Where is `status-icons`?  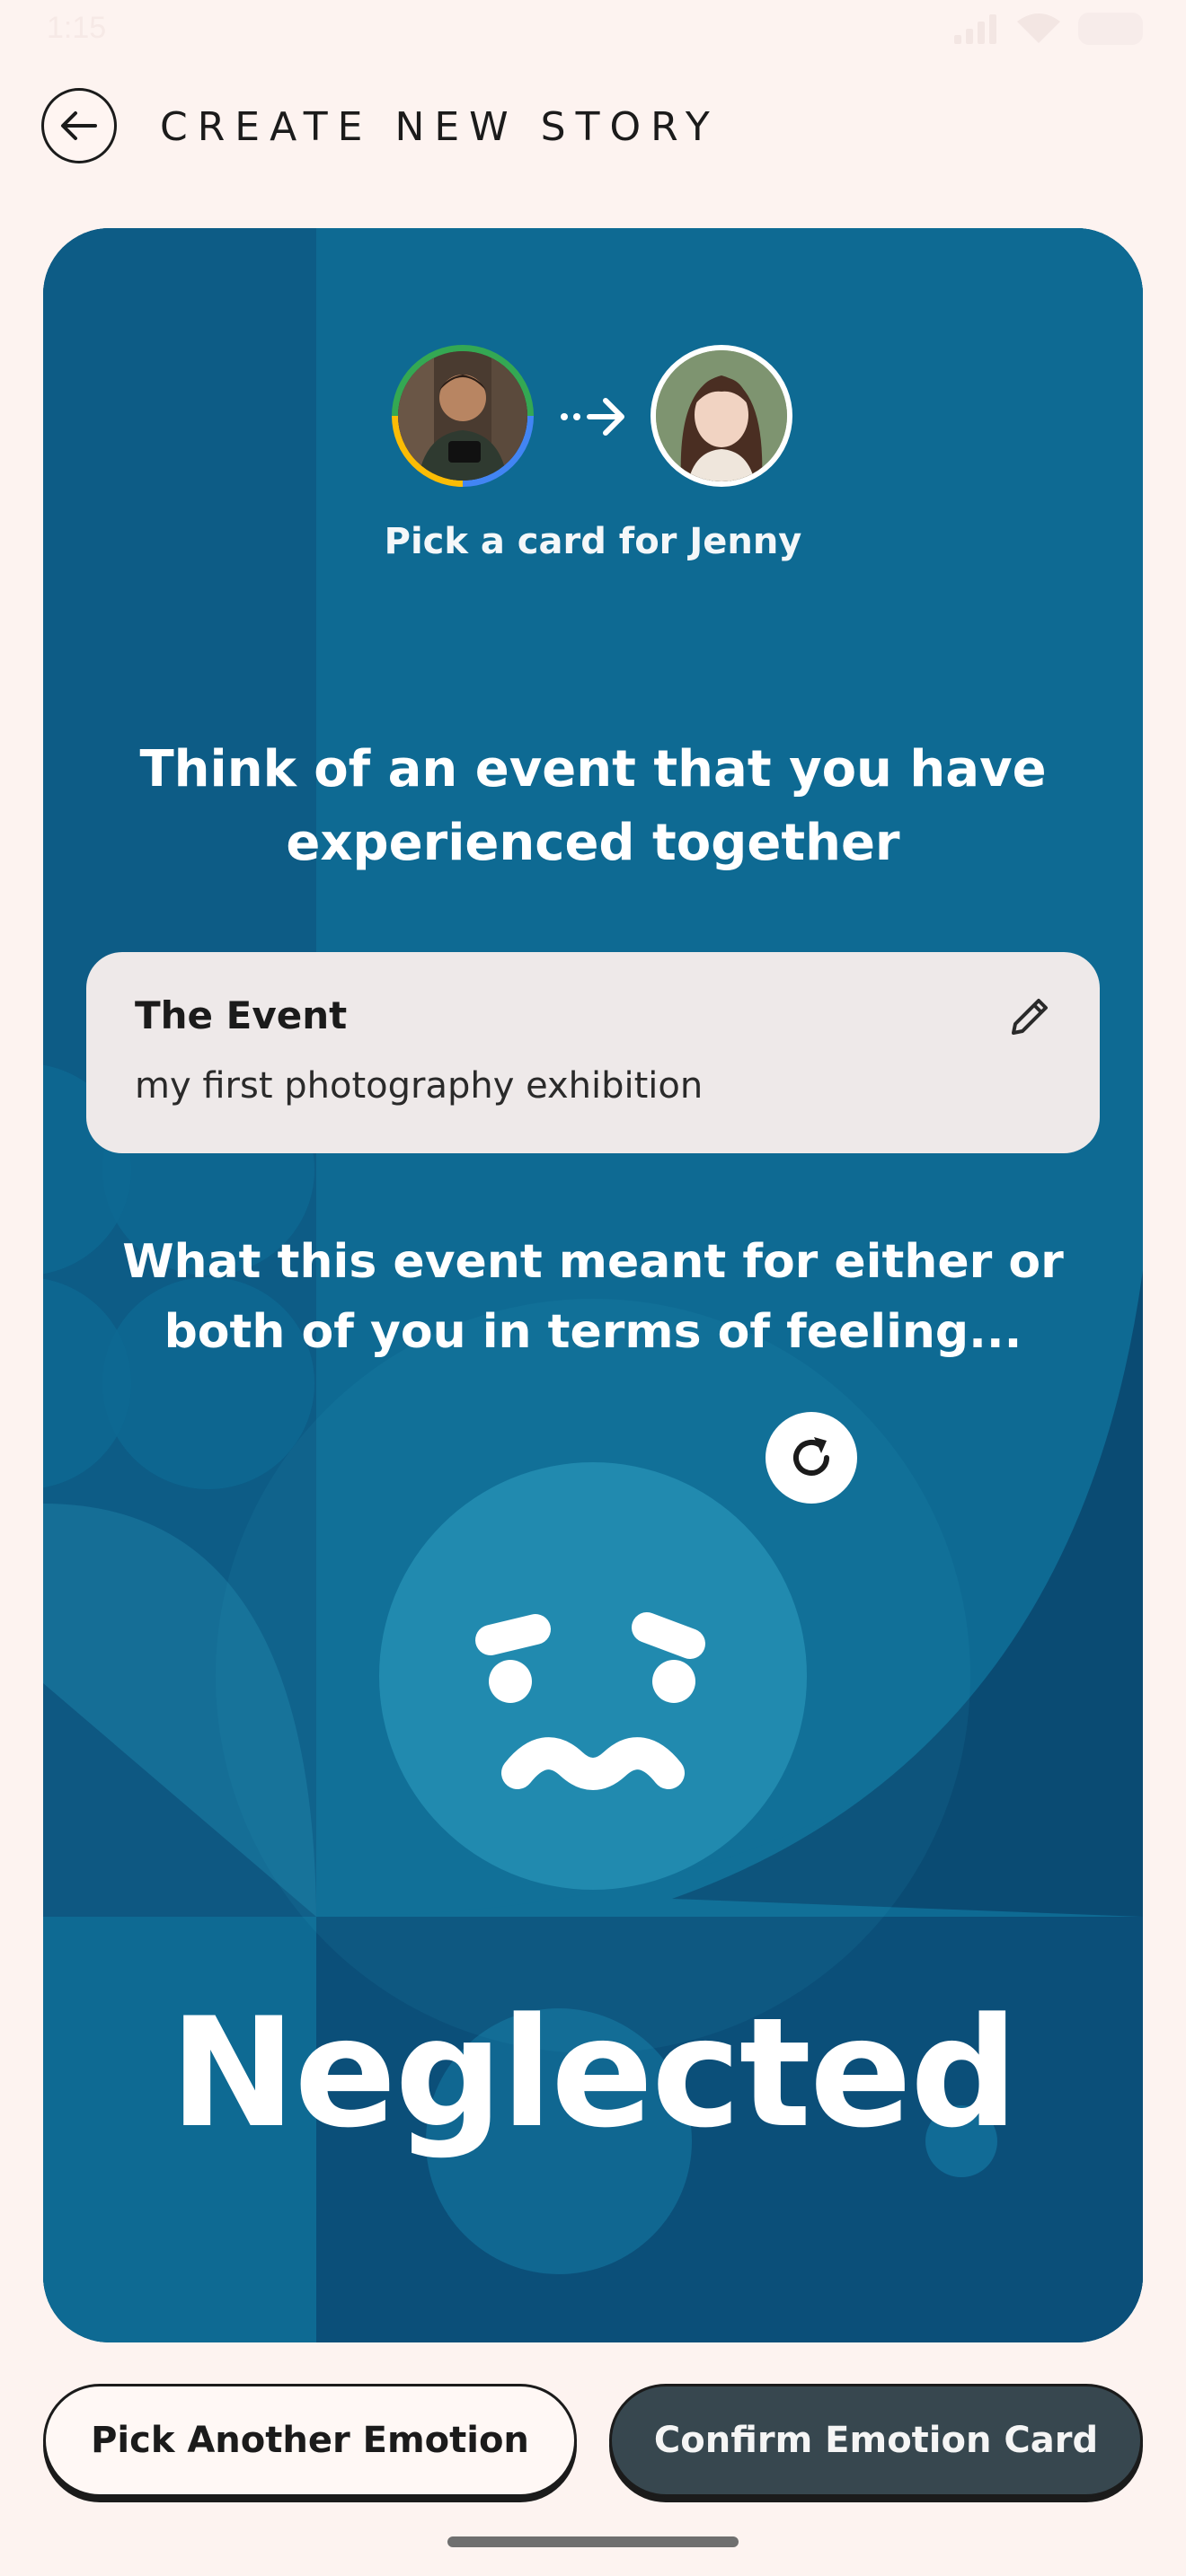 status-icons is located at coordinates (1047, 29).